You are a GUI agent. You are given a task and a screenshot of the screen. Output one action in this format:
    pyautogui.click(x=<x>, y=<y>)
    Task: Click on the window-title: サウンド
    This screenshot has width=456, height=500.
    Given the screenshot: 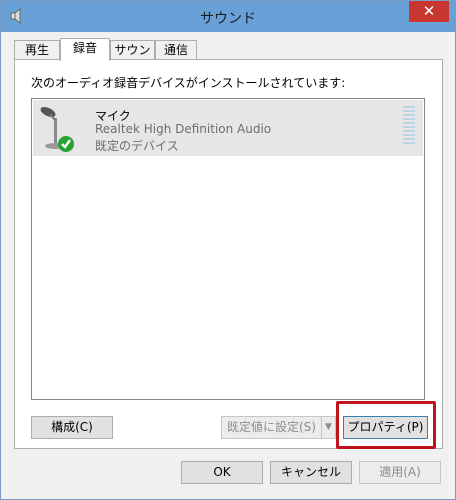 What is the action you would take?
    pyautogui.click(x=228, y=19)
    